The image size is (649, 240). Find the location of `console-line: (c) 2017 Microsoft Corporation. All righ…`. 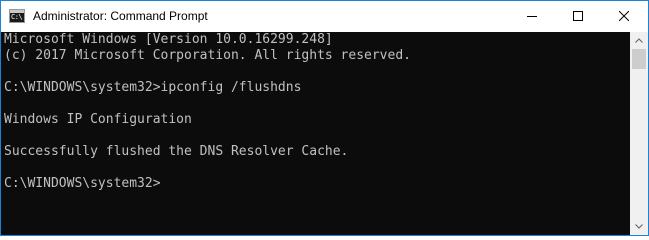

console-line: (c) 2017 Microsoft Corporation. All righ… is located at coordinates (207, 55).